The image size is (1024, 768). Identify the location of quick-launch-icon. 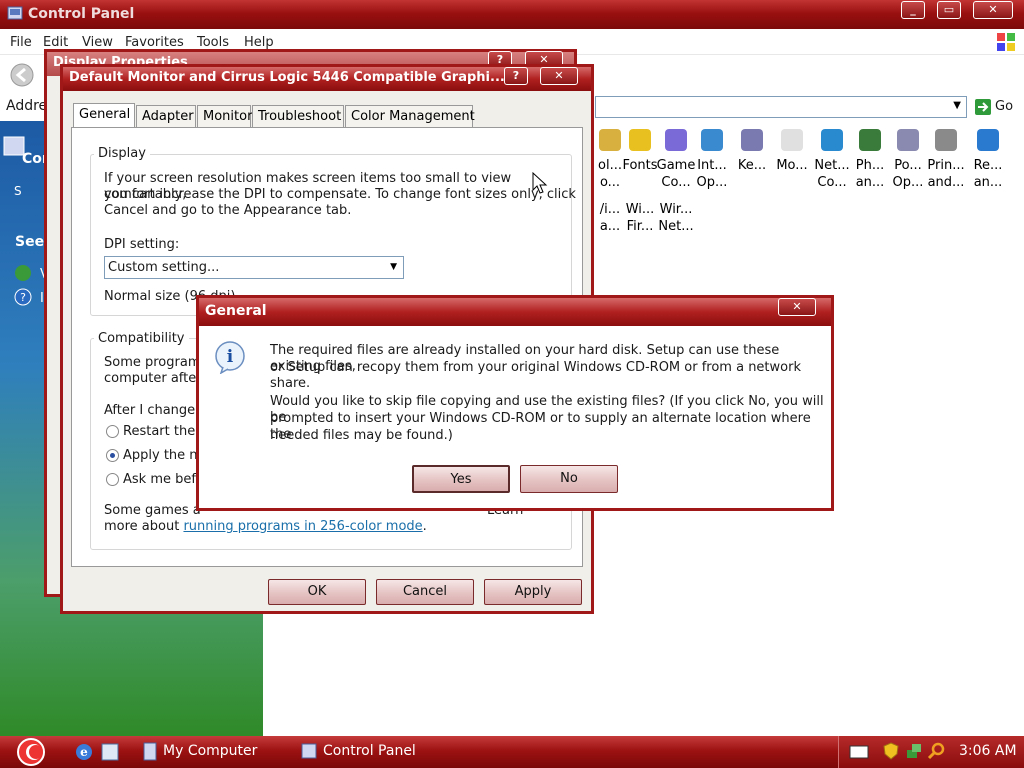
(110, 752).